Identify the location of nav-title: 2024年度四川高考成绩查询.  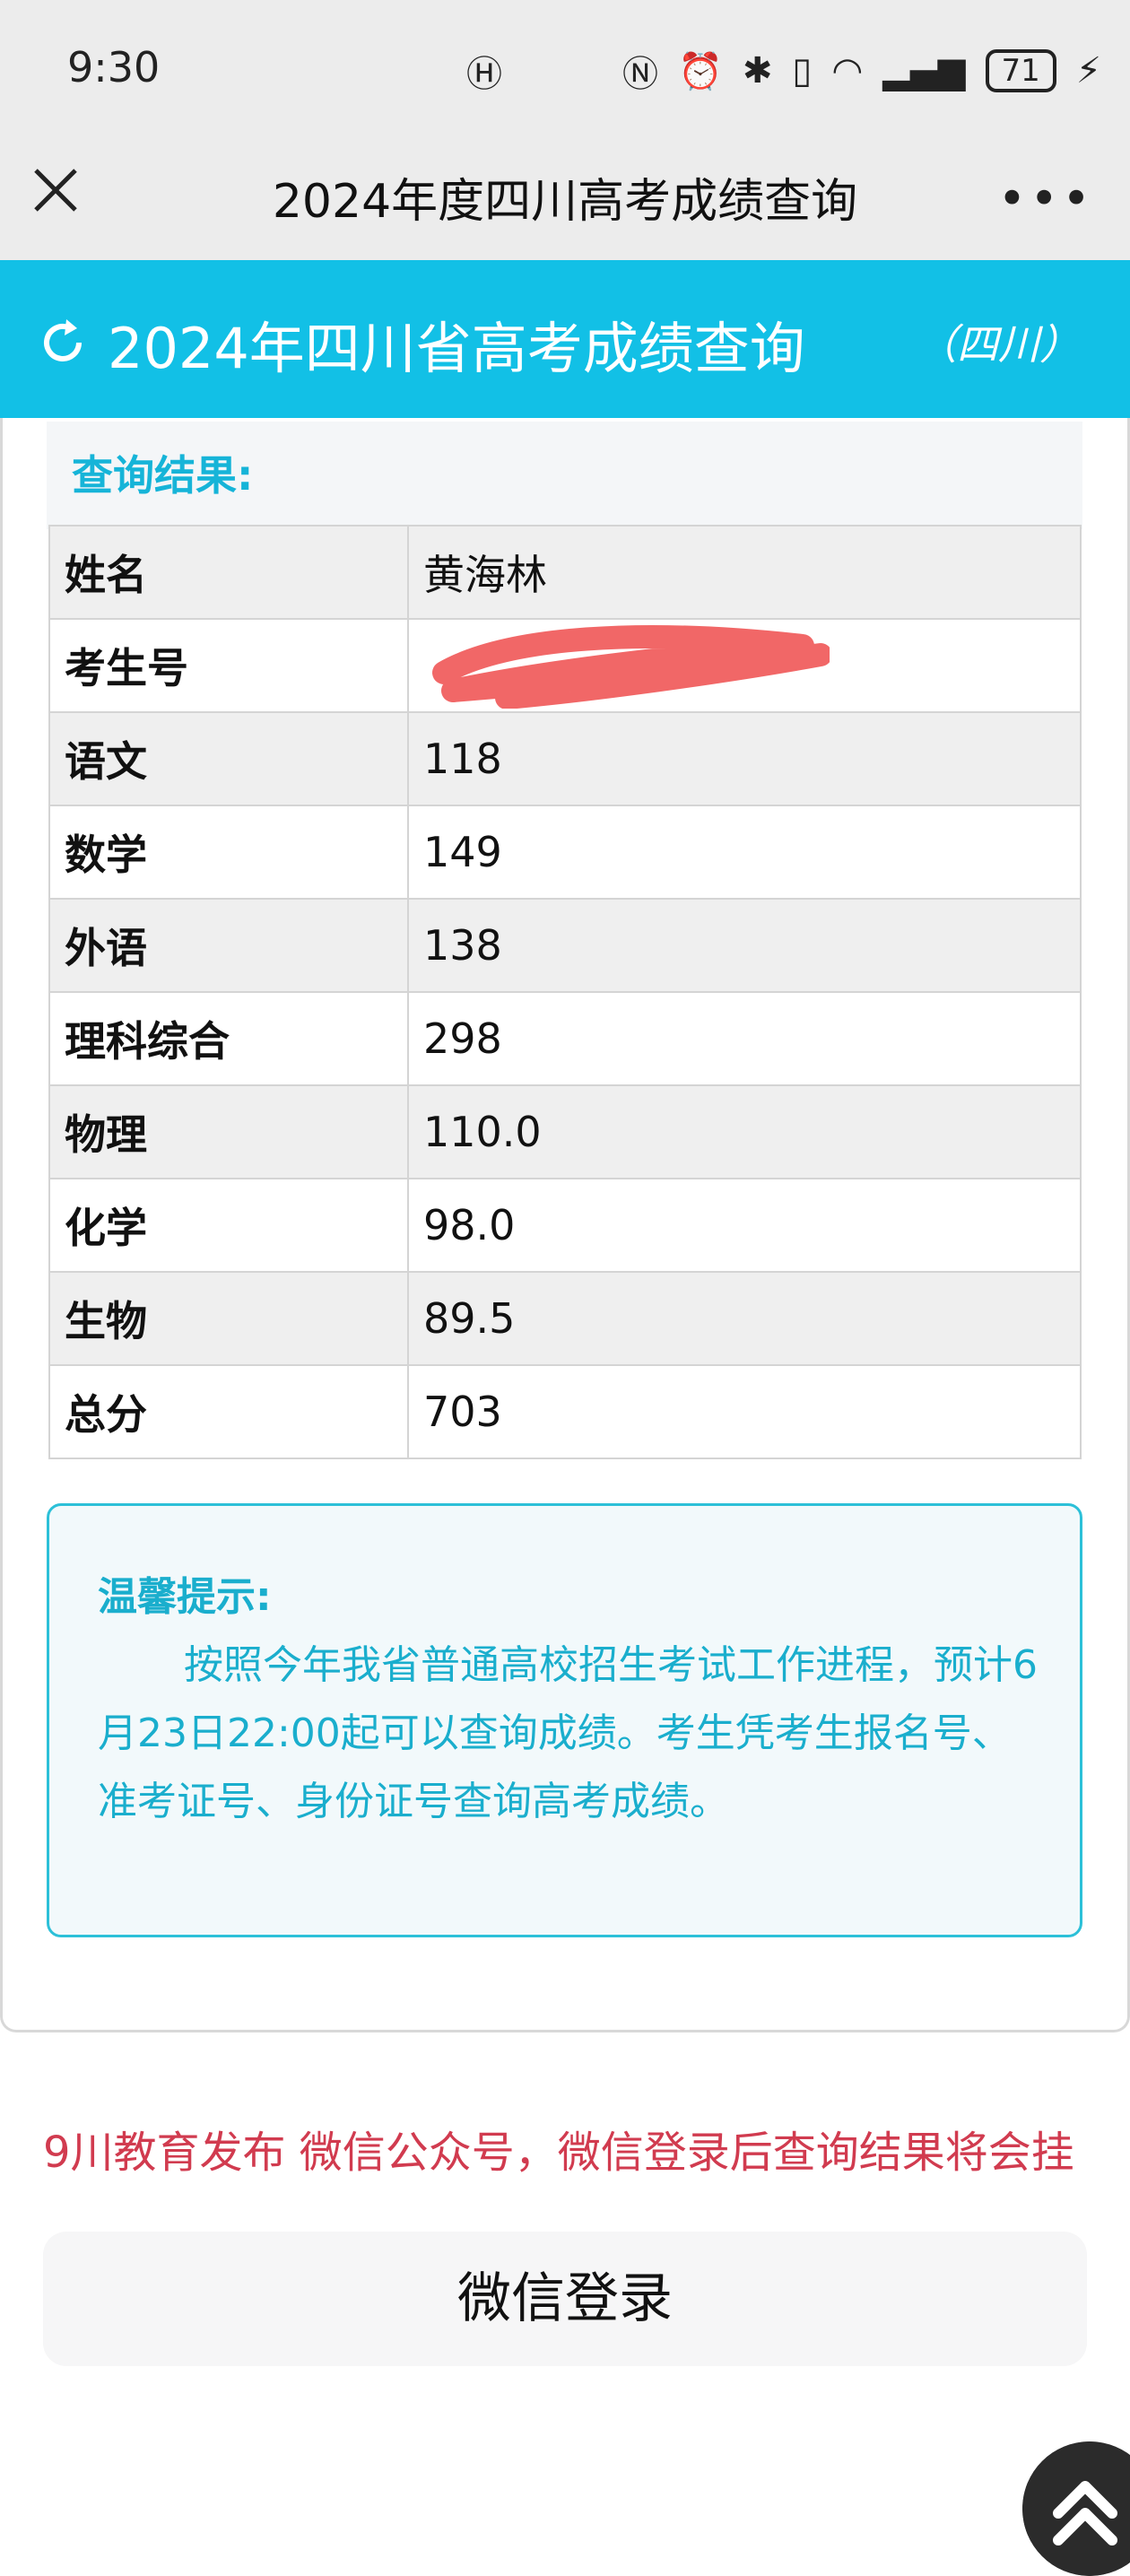
(565, 202).